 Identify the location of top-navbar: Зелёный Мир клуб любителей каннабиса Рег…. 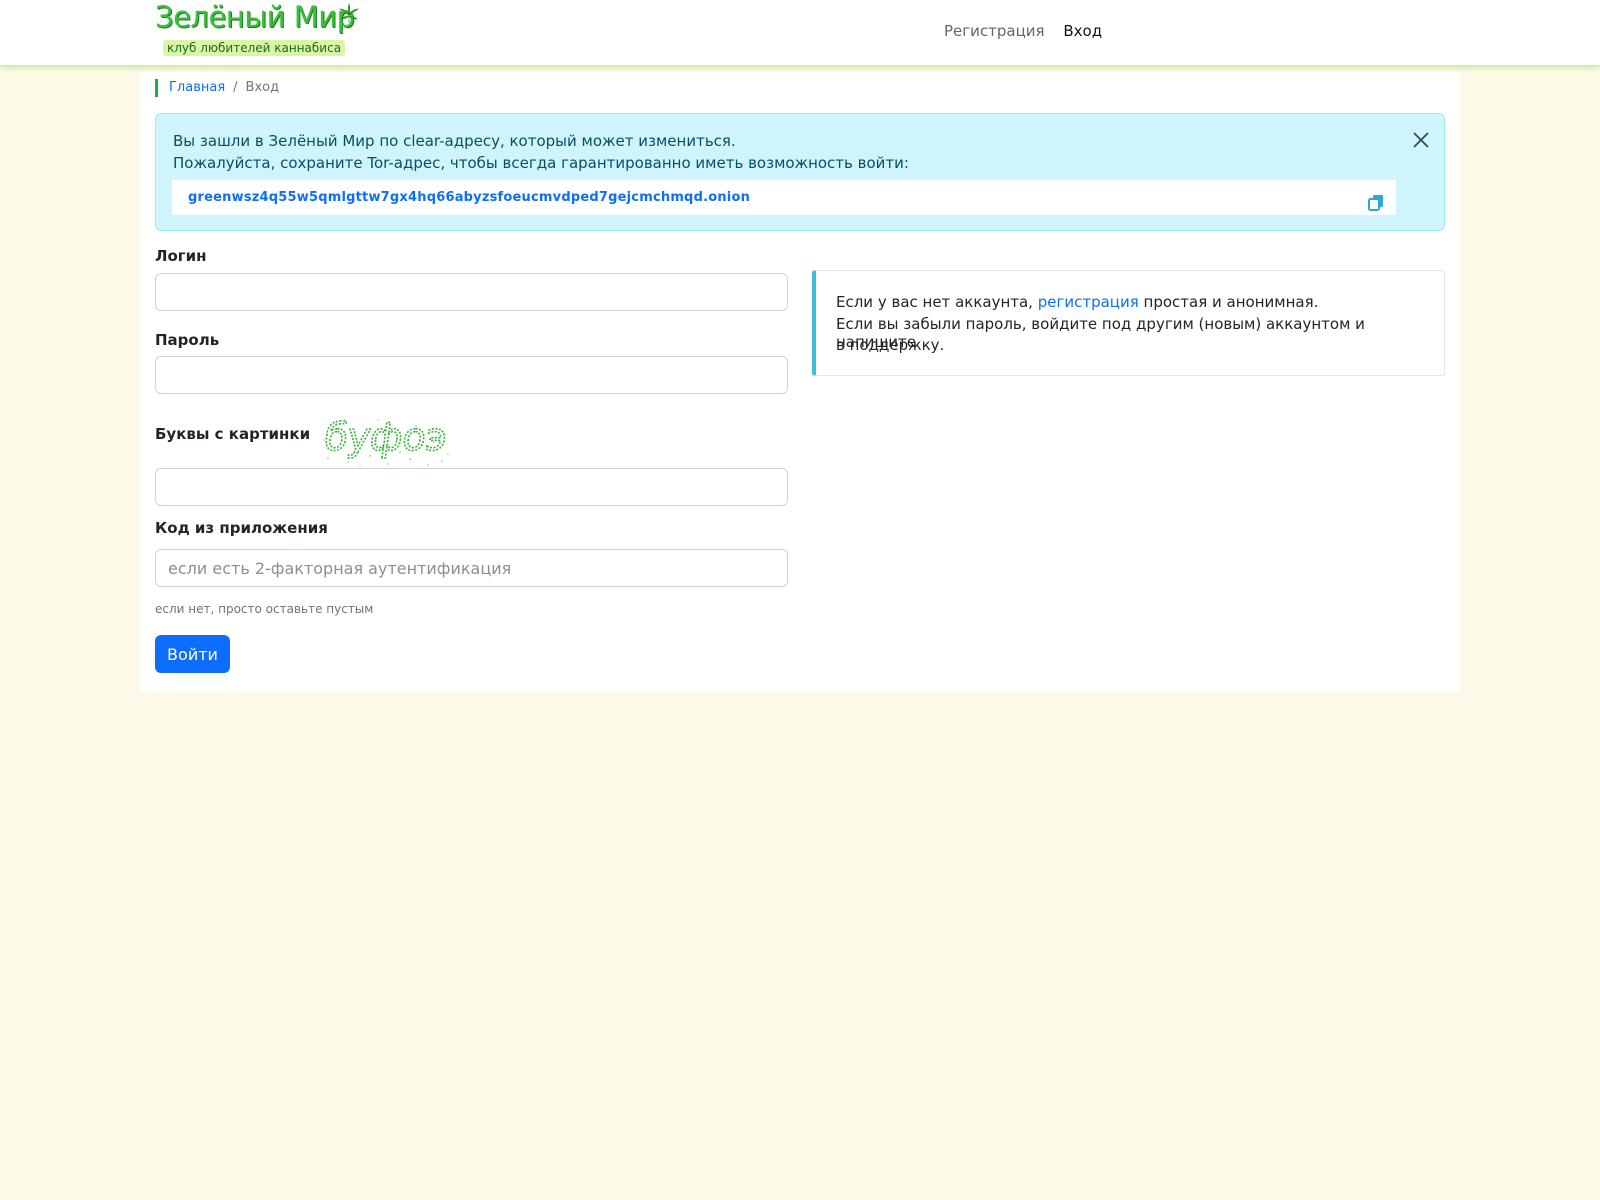
(800, 33).